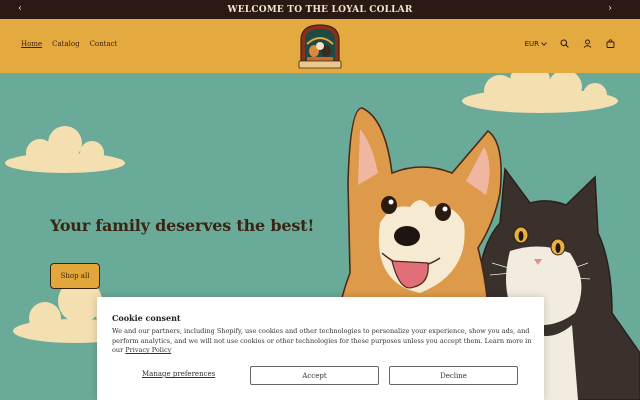  Describe the element at coordinates (178, 374) in the screenshot. I see `manage-preferences-link: Manage preferences` at that location.